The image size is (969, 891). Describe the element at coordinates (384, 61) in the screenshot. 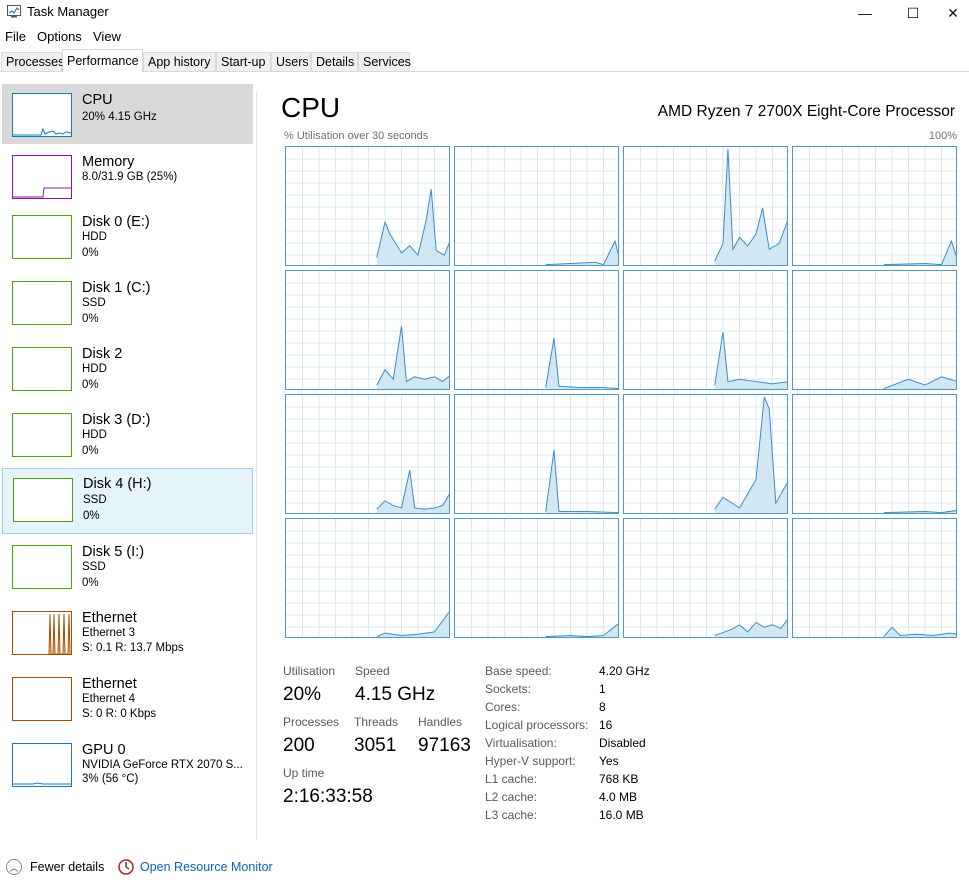

I see `tab-services: Services` at that location.